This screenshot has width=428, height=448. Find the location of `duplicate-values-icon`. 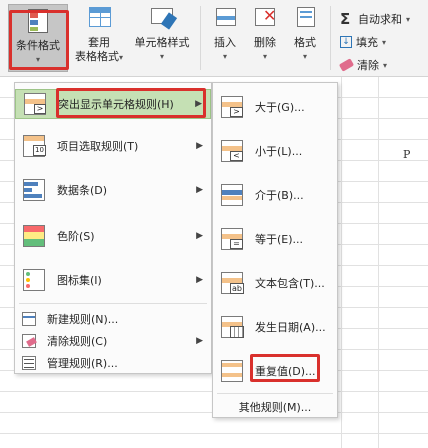

duplicate-values-icon is located at coordinates (233, 371).